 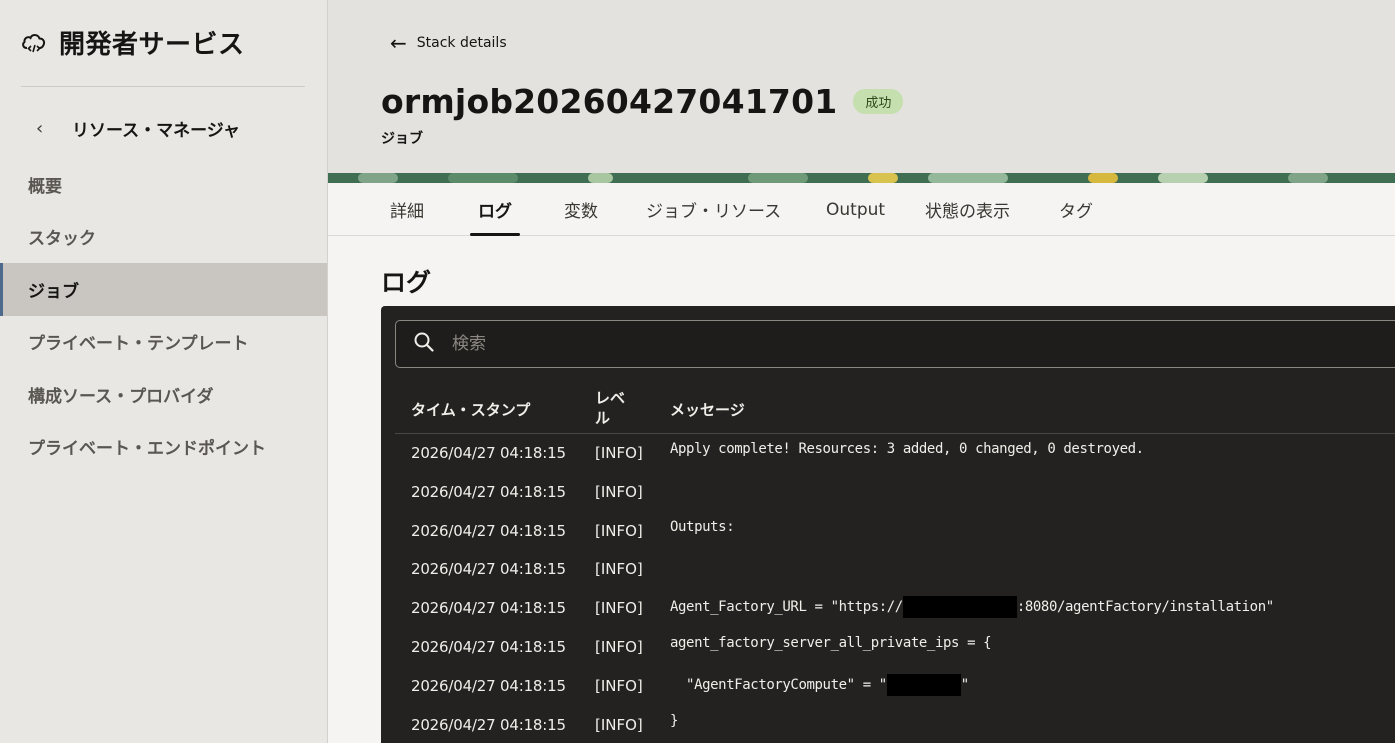 What do you see at coordinates (702, 526) in the screenshot?
I see `log-message: Outputs:` at bounding box center [702, 526].